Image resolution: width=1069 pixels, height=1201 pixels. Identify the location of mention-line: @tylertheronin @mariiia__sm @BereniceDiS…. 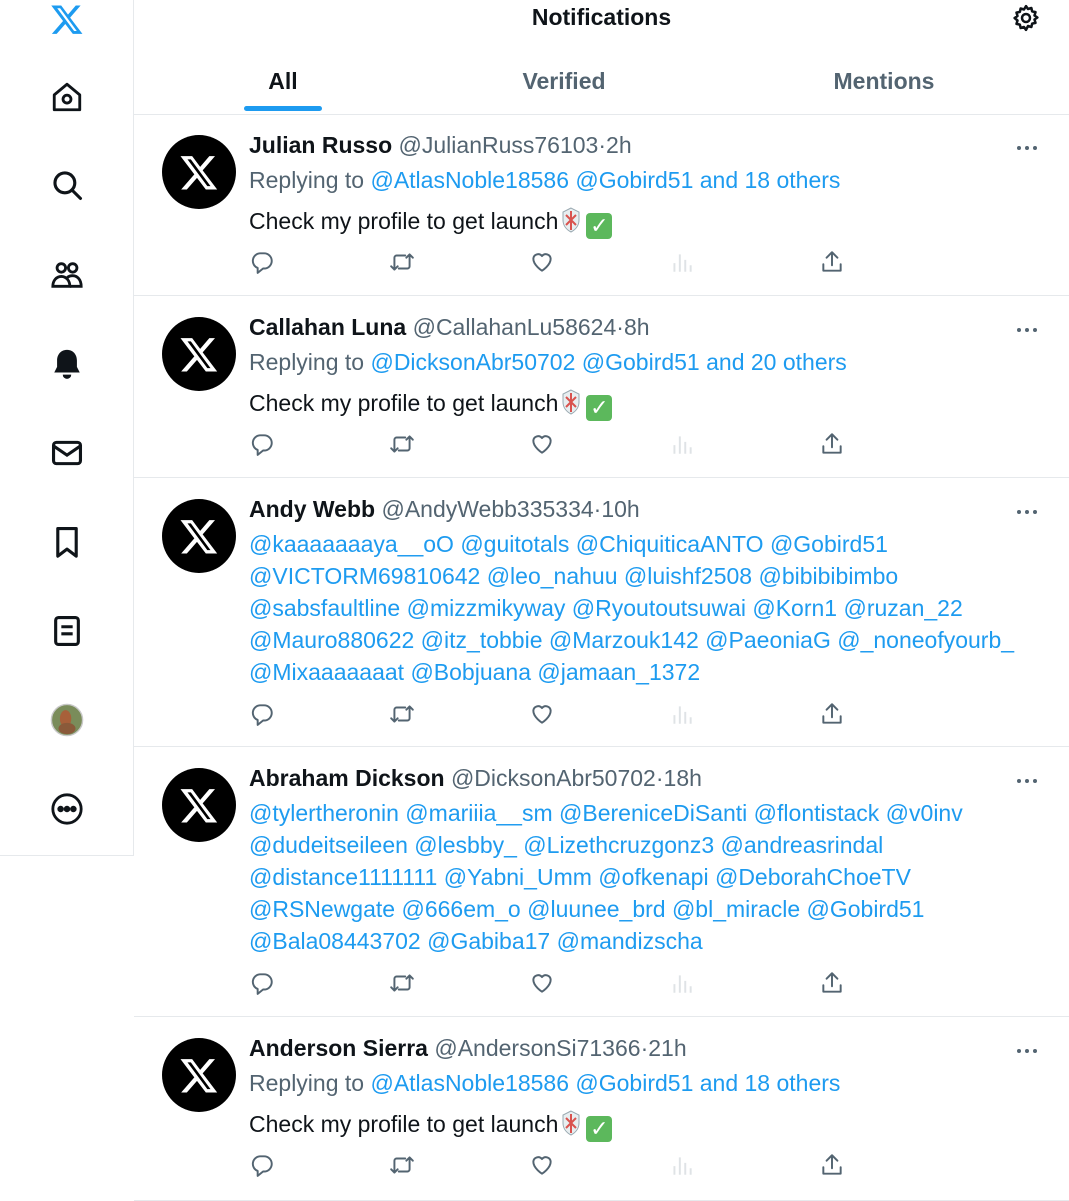
(644, 813).